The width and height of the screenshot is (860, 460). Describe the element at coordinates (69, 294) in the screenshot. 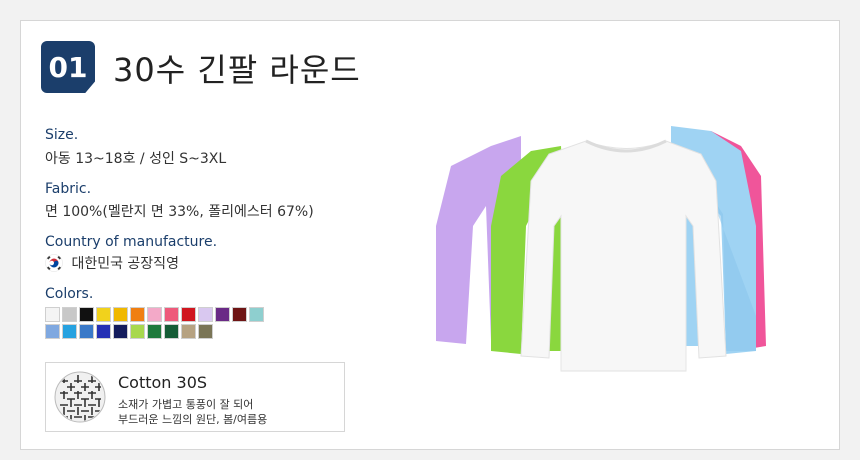

I see `colors-label: Colors.` at that location.